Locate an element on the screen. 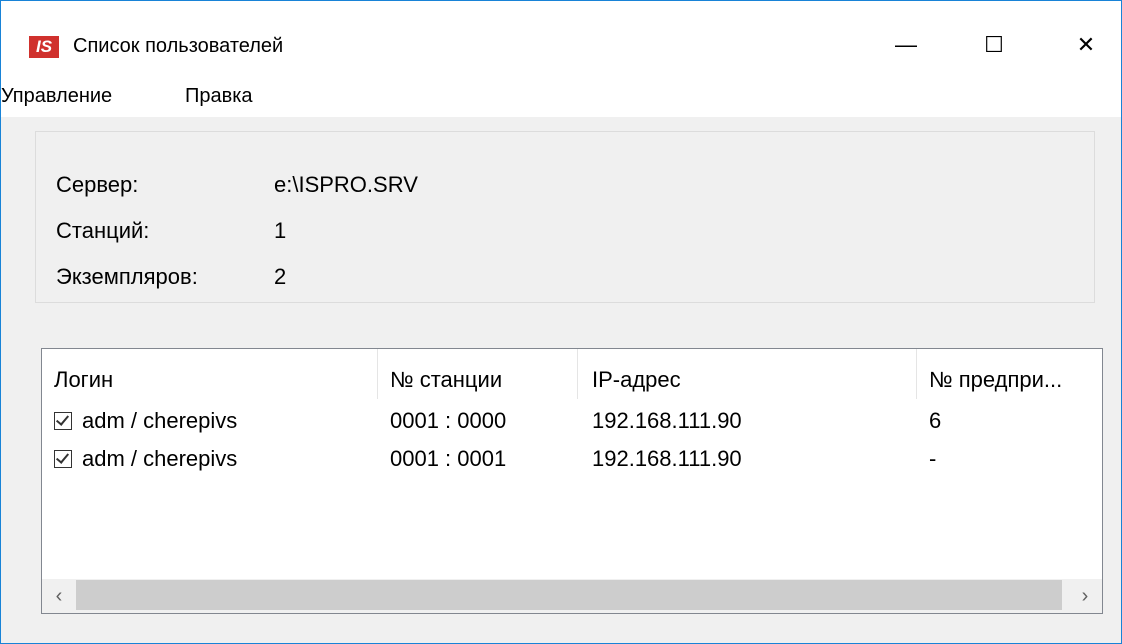 This screenshot has width=1122, height=644. app-icon: IS is located at coordinates (44, 47).